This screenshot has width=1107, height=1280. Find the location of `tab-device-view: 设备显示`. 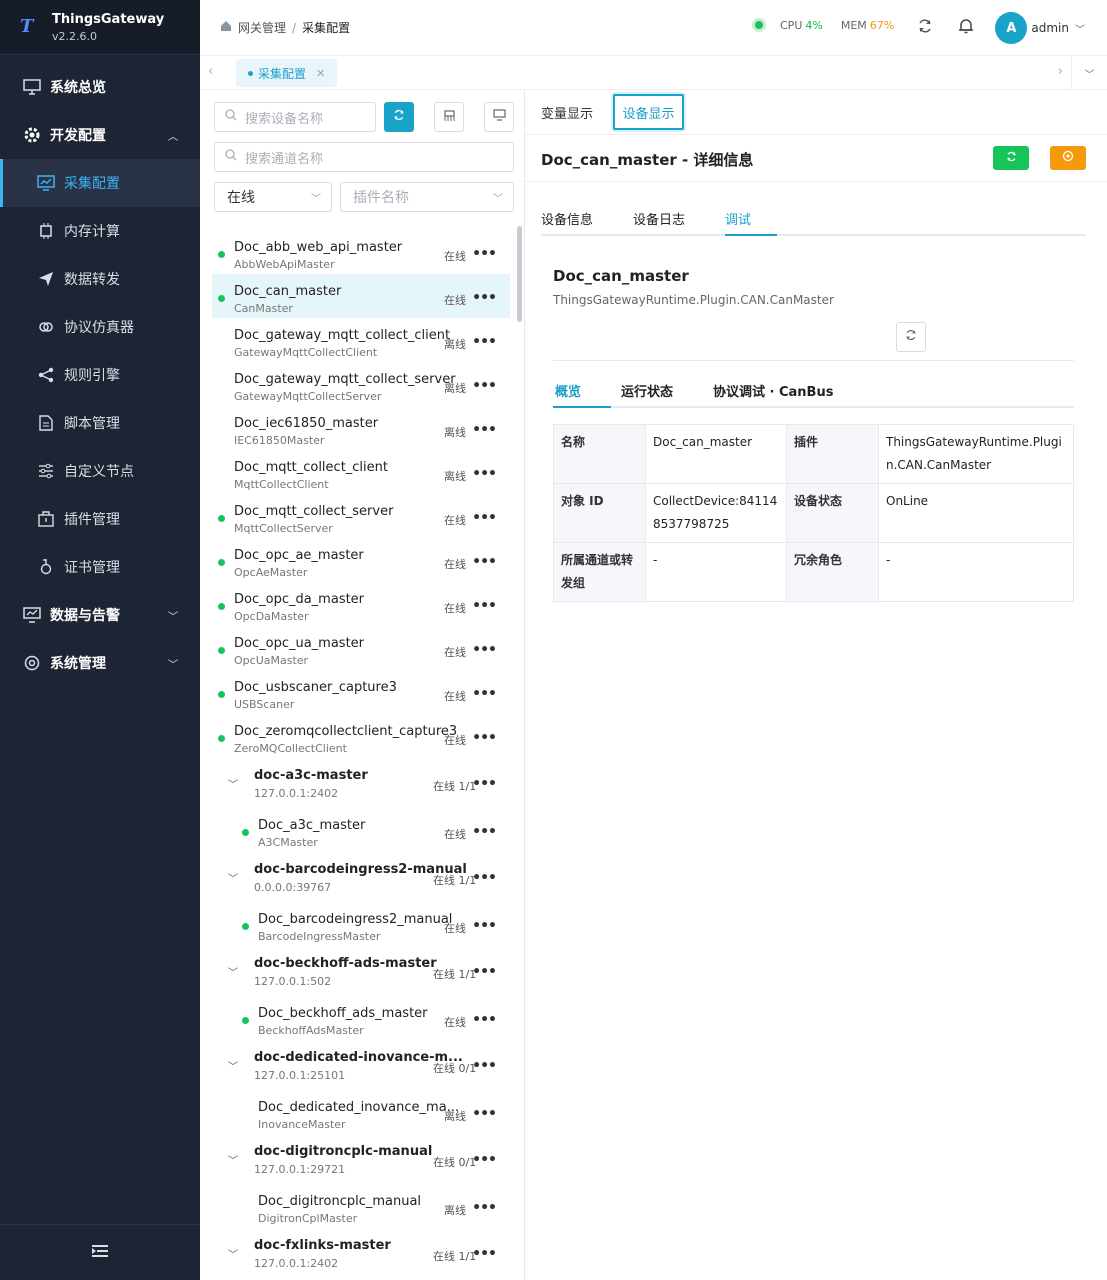

tab-device-view: 设备显示 is located at coordinates (648, 112).